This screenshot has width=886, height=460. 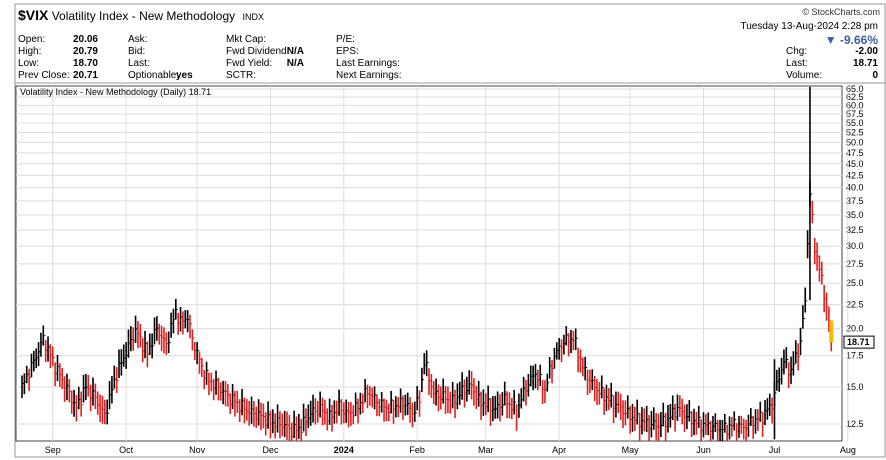 What do you see at coordinates (855, 283) in the screenshot?
I see `y-tick-label: 25.0` at bounding box center [855, 283].